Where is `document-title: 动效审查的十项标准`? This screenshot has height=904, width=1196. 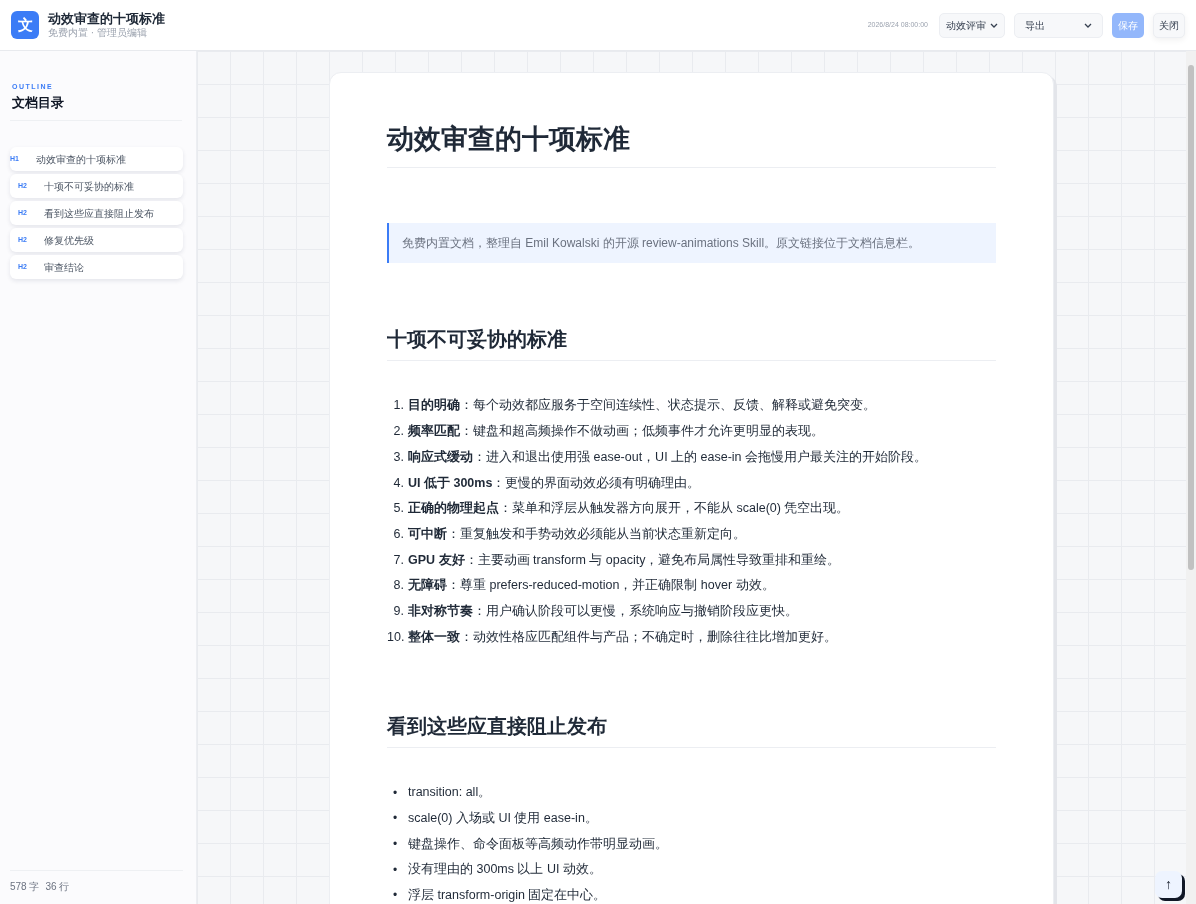
document-title: 动效审查的十项标准 is located at coordinates (106, 19).